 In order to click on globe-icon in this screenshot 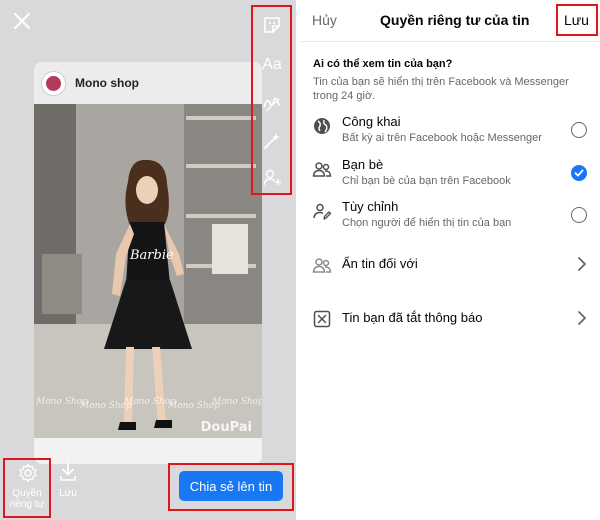, I will do `click(322, 126)`.